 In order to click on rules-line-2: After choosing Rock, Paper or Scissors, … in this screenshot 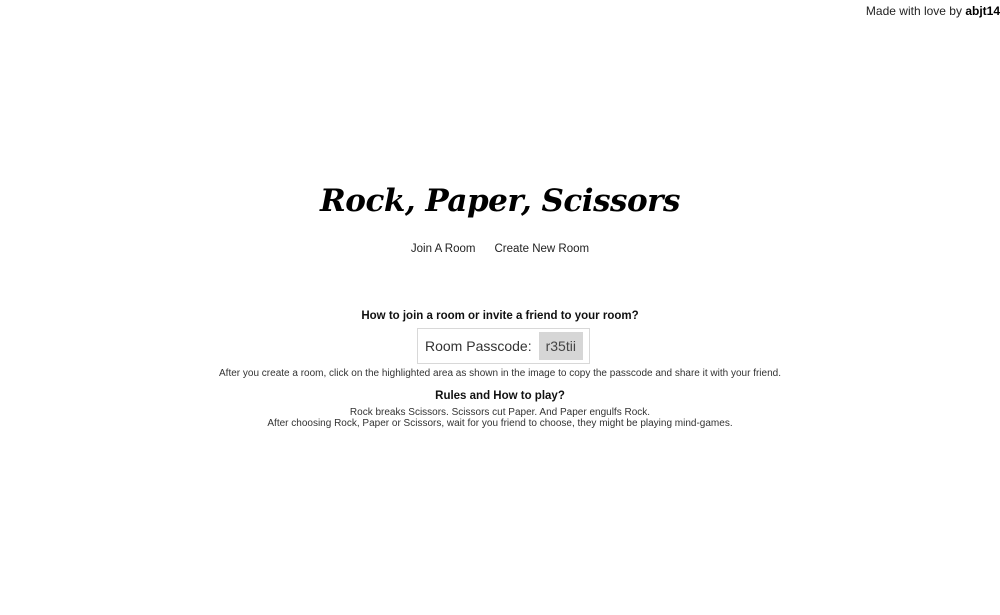, I will do `click(500, 423)`.